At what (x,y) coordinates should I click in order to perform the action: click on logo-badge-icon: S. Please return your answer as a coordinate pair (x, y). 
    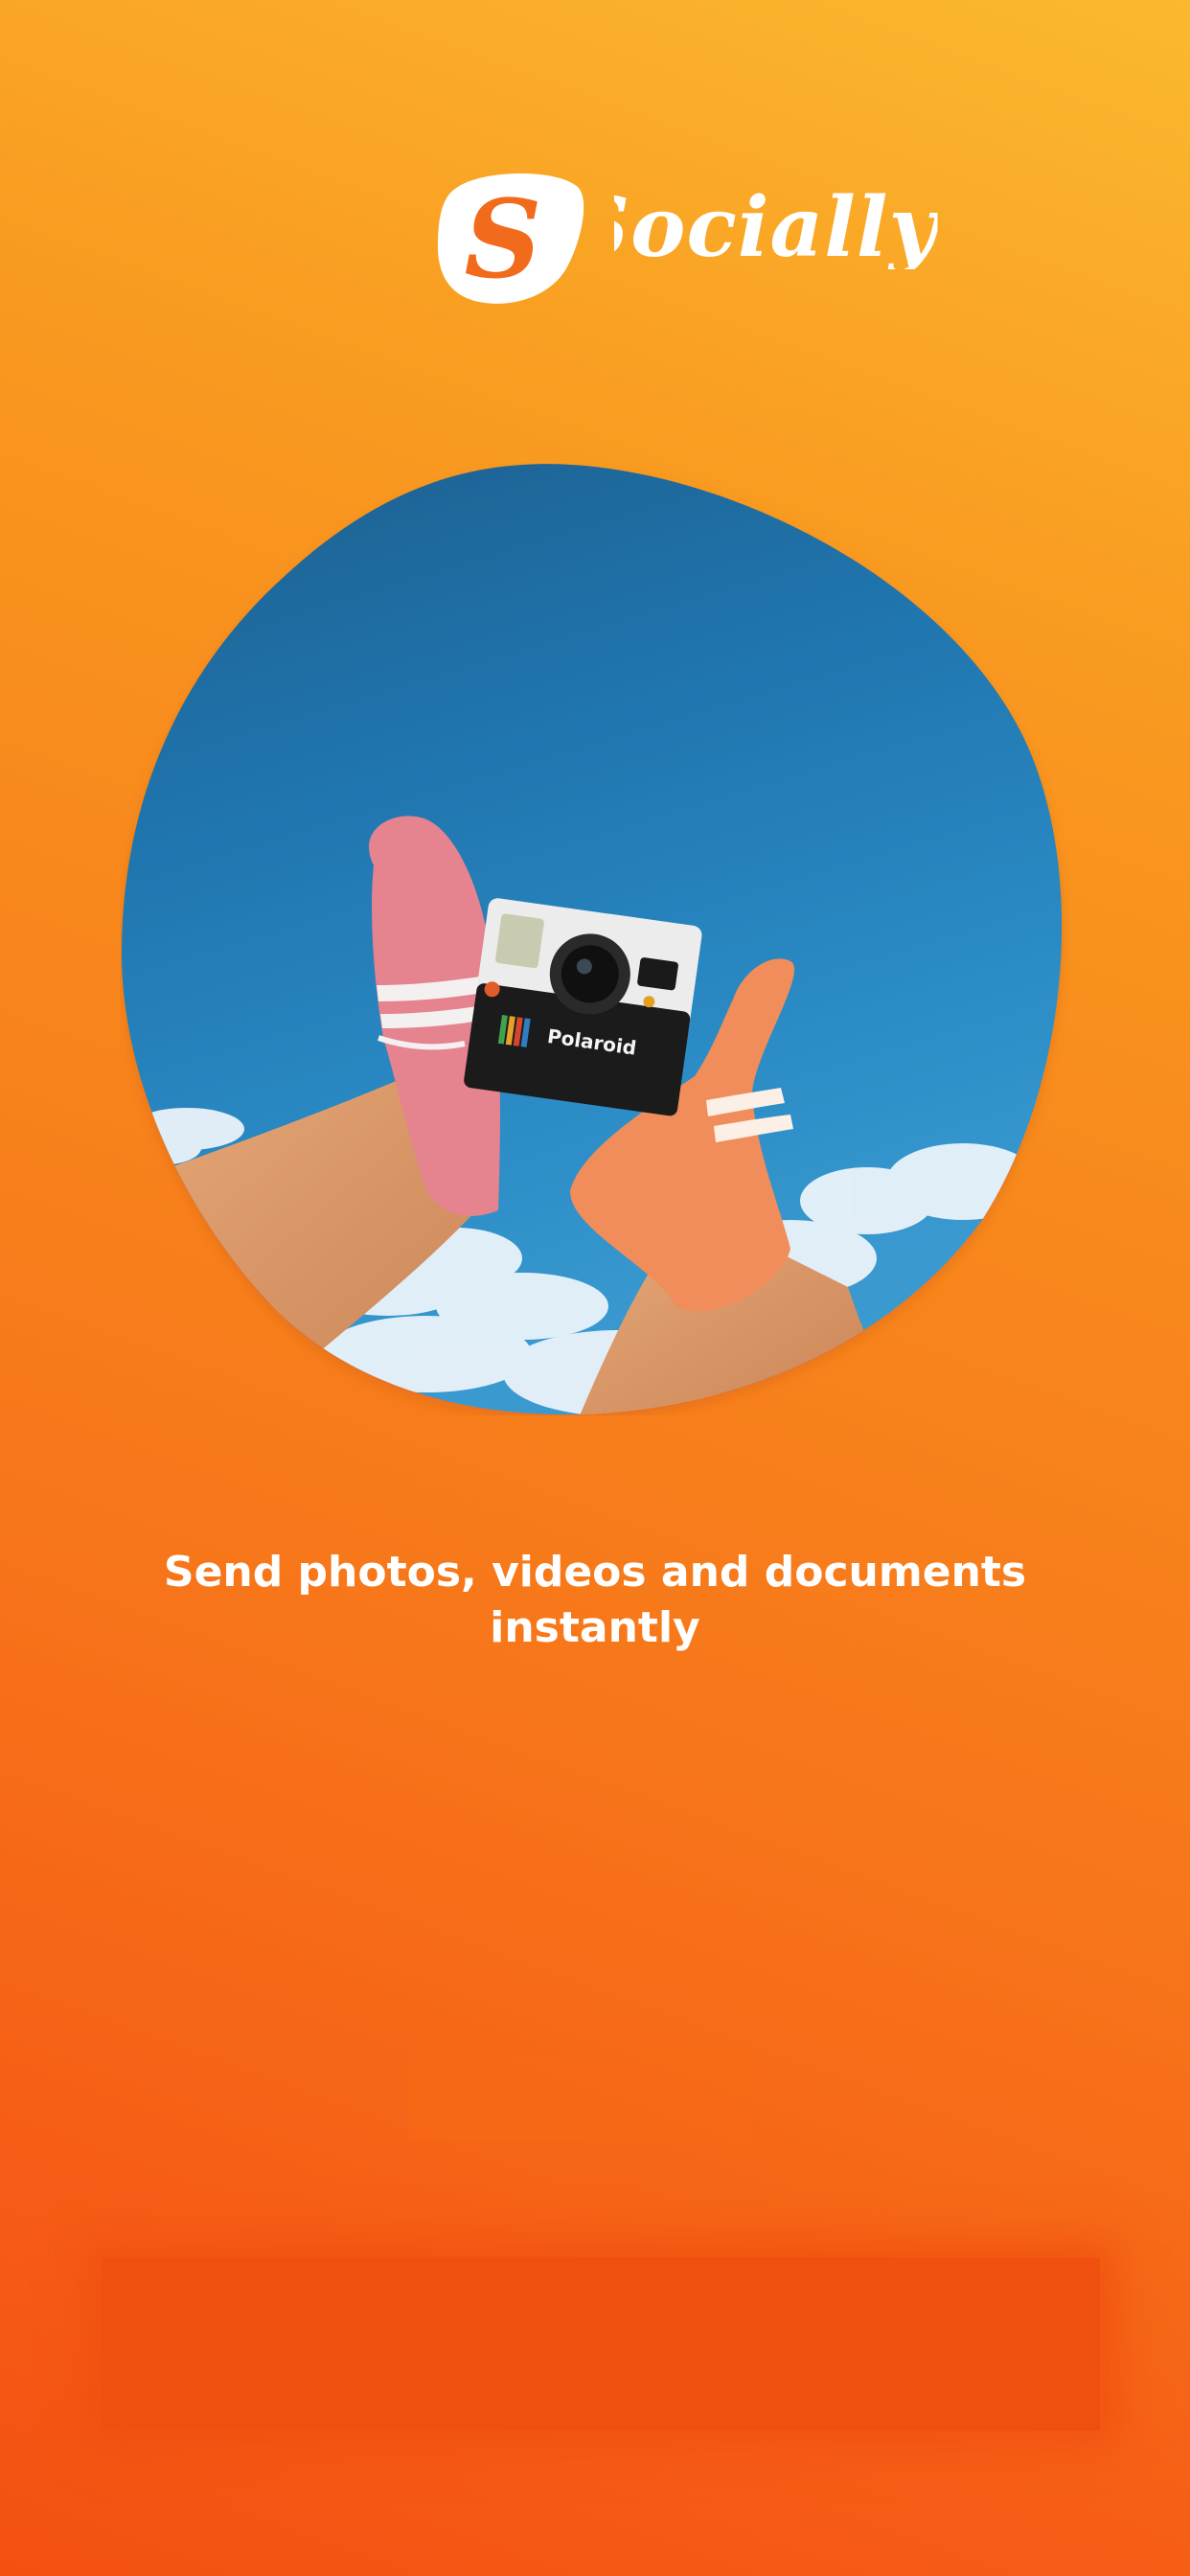
    Looking at the image, I should click on (511, 238).